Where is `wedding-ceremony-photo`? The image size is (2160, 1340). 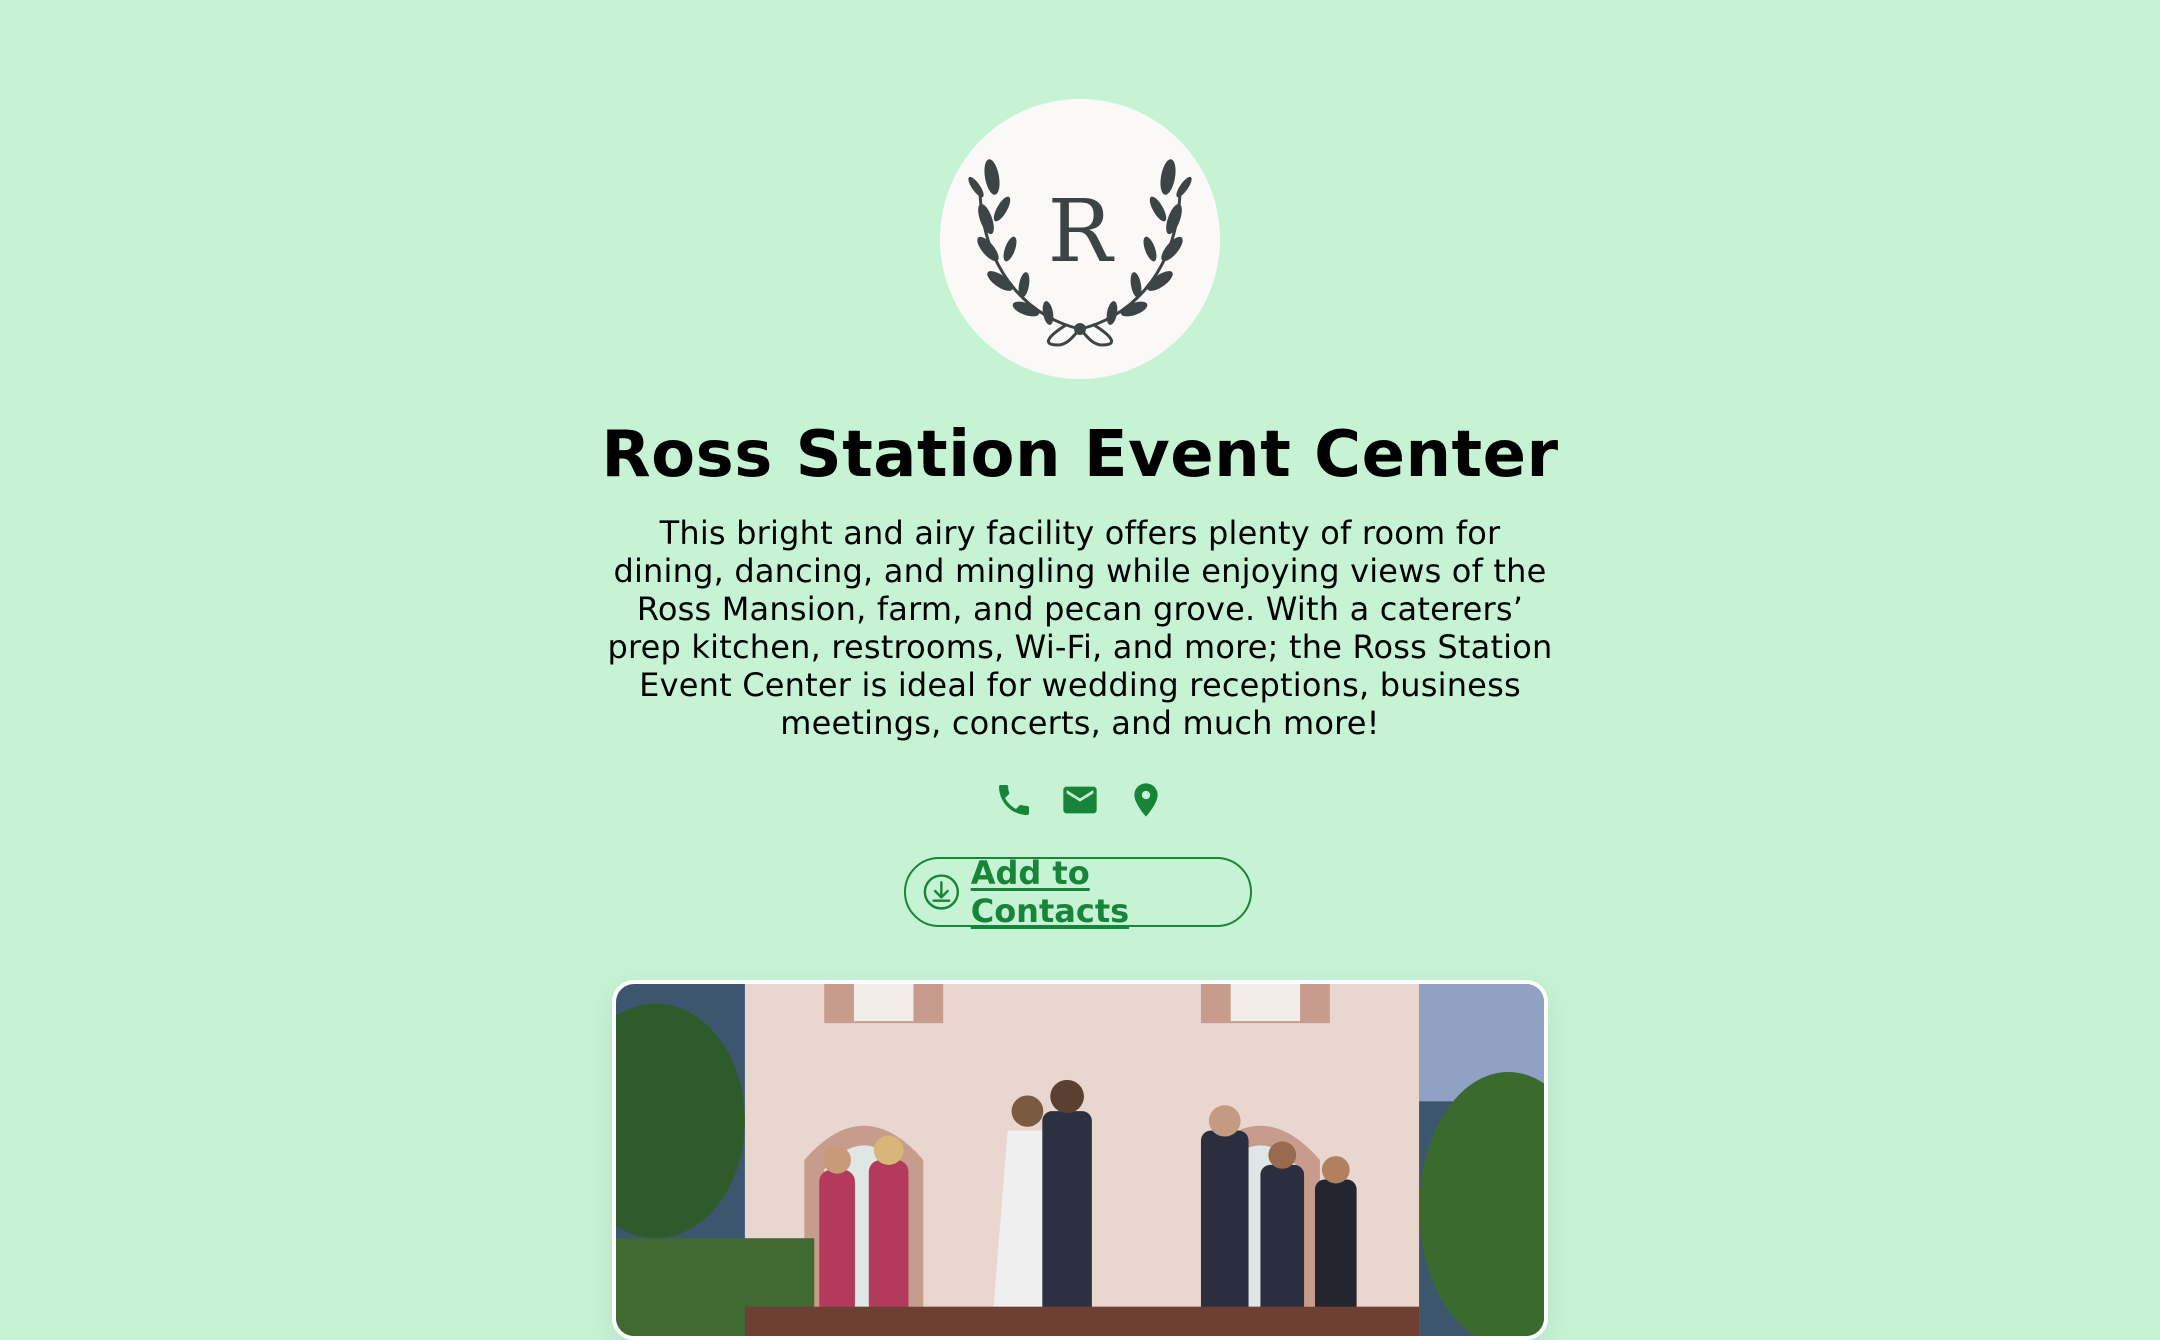
wedding-ceremony-photo is located at coordinates (1080, 1160).